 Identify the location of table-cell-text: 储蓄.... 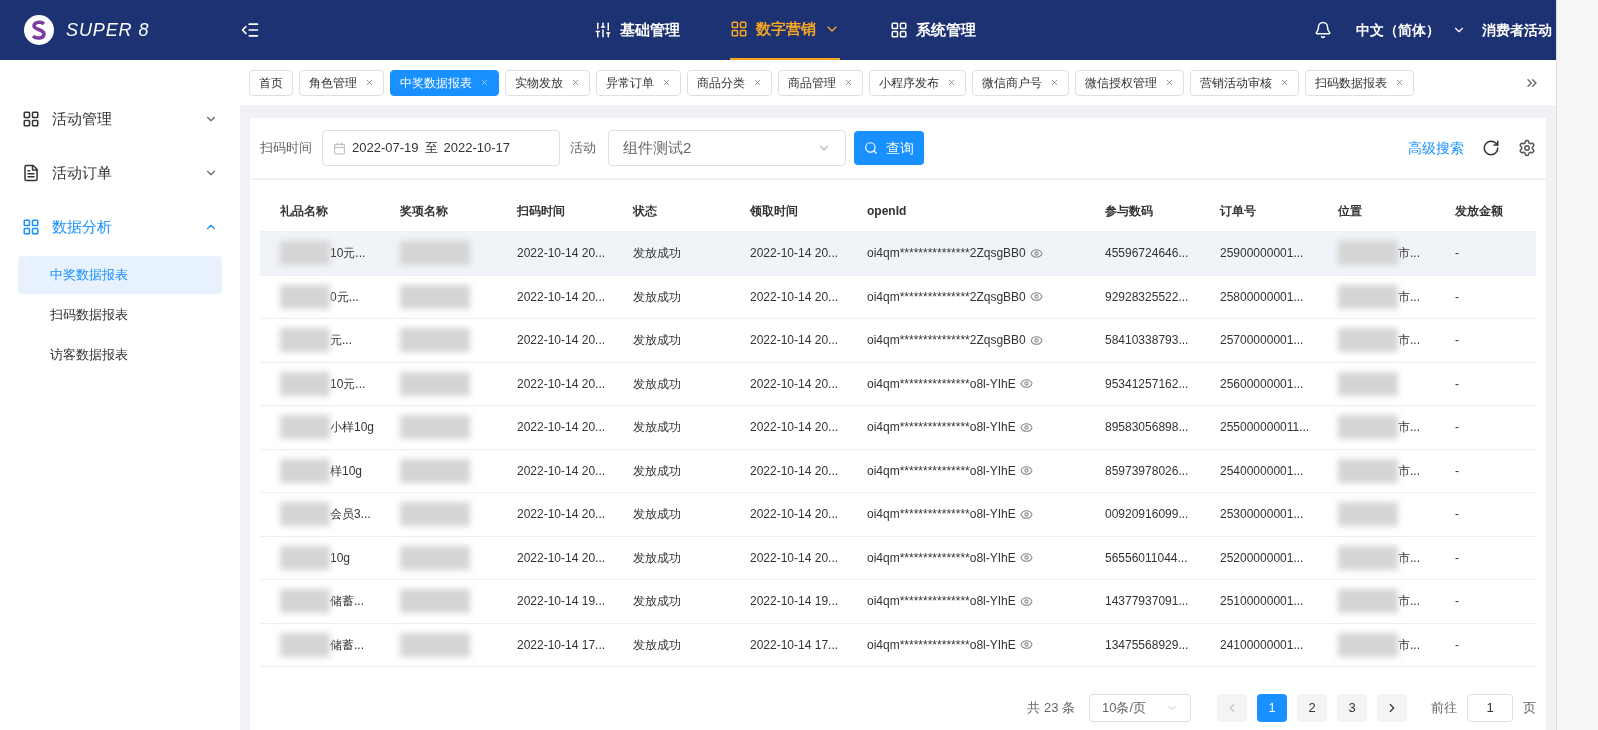
(347, 645).